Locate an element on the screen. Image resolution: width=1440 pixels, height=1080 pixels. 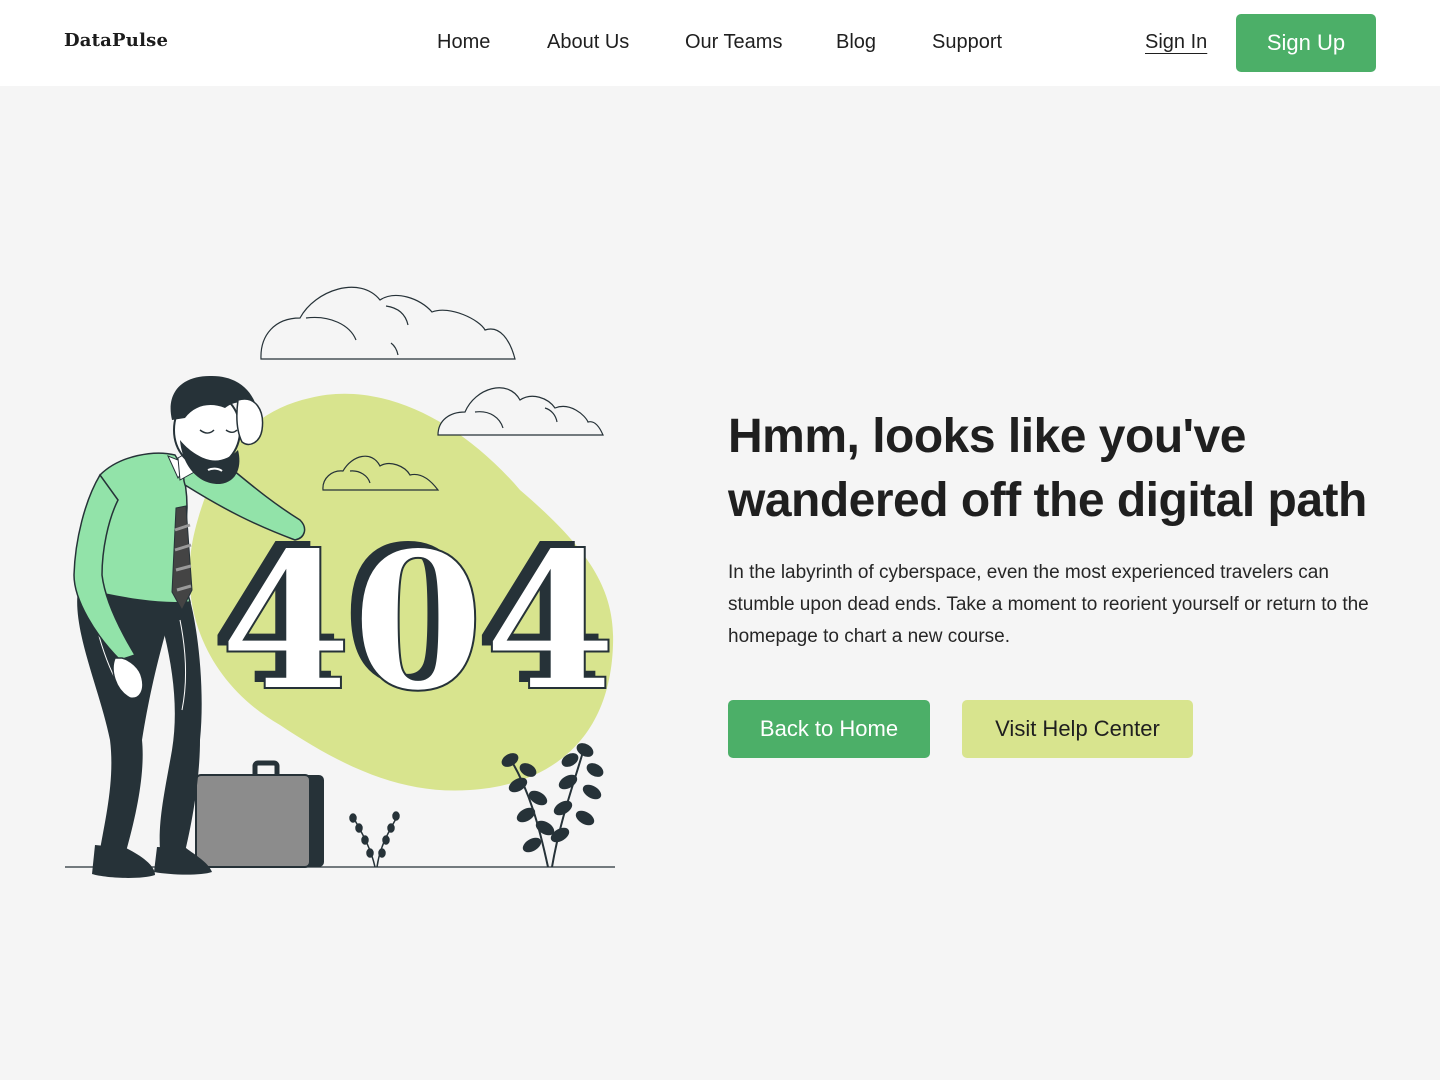
nav-link-about-us: About Us is located at coordinates (588, 42).